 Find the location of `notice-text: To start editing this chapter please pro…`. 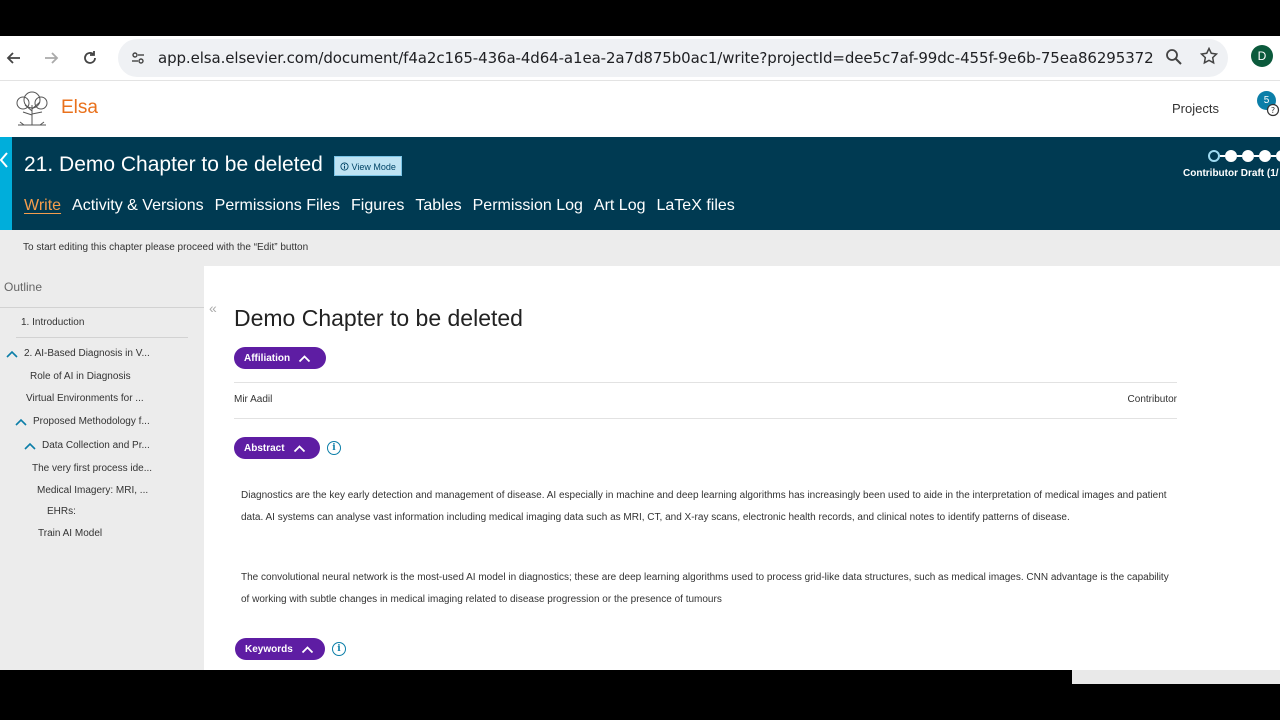

notice-text: To start editing this chapter please pro… is located at coordinates (166, 247).